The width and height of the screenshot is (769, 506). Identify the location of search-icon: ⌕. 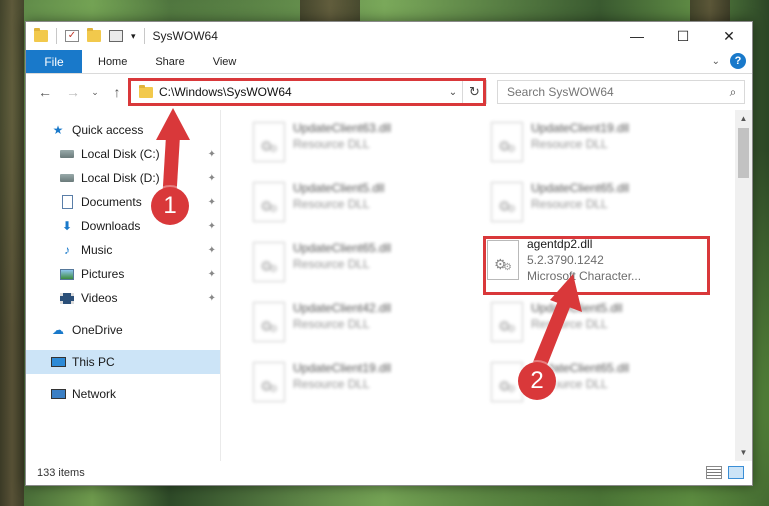
(733, 92).